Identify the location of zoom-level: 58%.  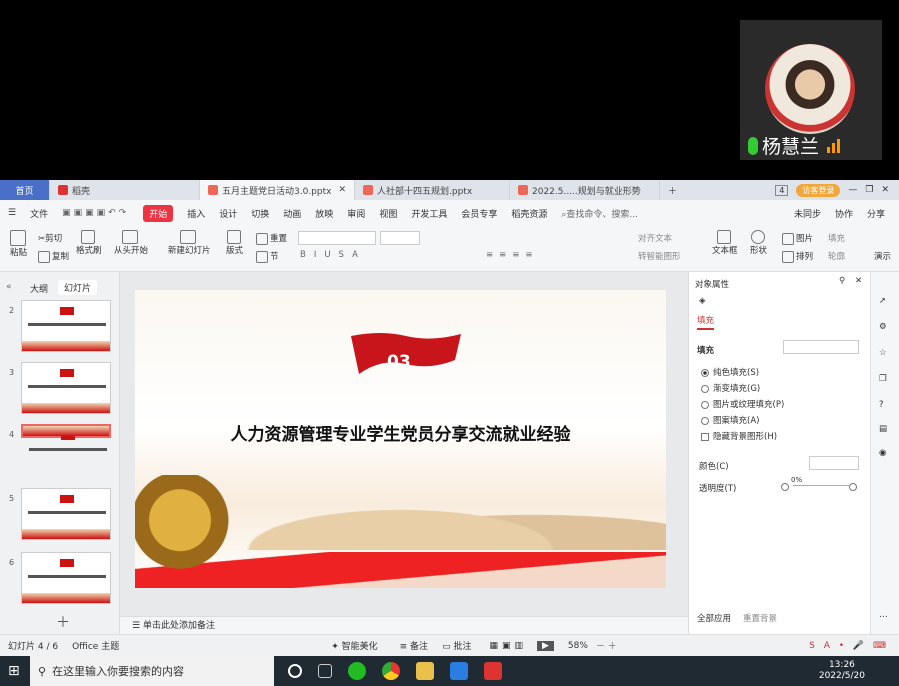
(578, 646).